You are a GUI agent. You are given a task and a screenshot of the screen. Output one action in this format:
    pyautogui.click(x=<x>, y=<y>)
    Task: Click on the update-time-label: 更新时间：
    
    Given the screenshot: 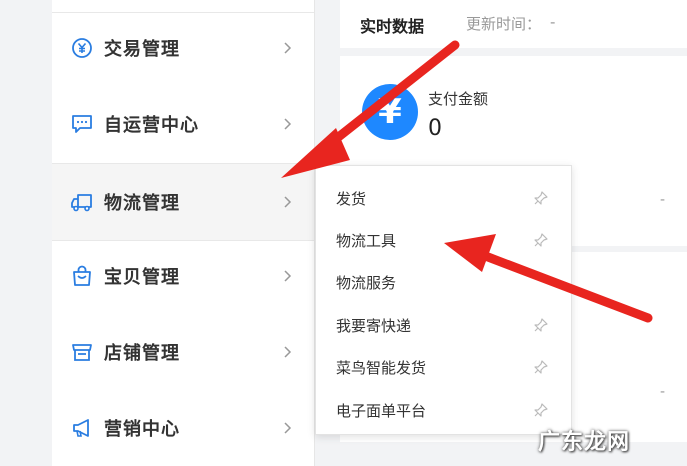 What is the action you would take?
    pyautogui.click(x=504, y=24)
    